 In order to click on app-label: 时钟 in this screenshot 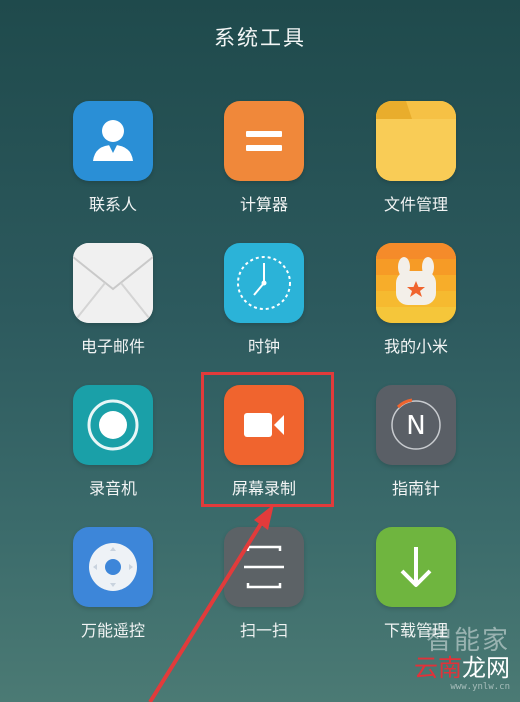, I will do `click(263, 346)`.